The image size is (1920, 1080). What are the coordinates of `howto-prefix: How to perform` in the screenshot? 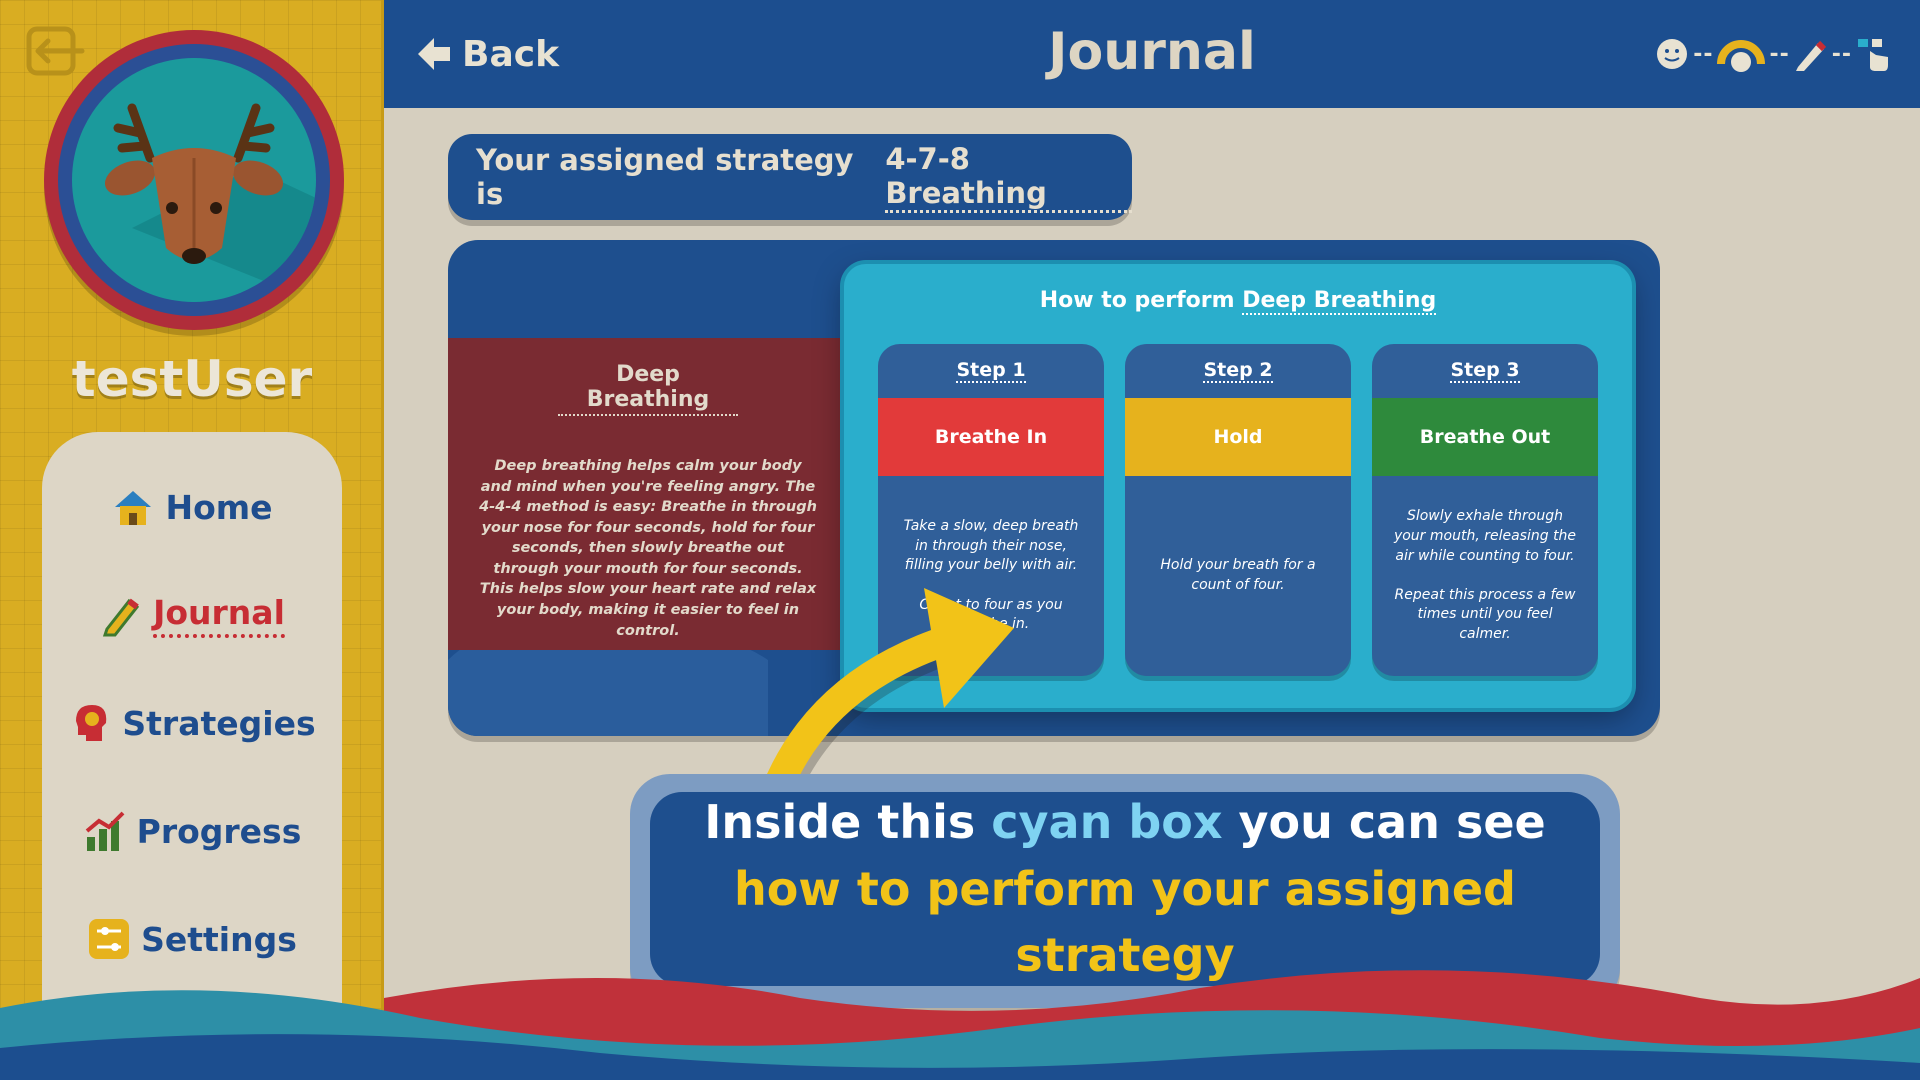 It's located at (1137, 300).